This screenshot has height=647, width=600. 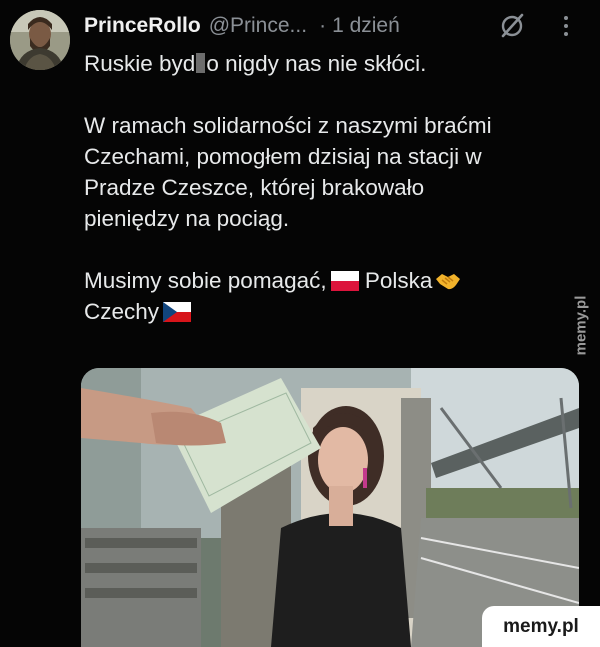 I want to click on tweet-para-line: Pradze Czeszce, której brakowało, so click(x=254, y=187).